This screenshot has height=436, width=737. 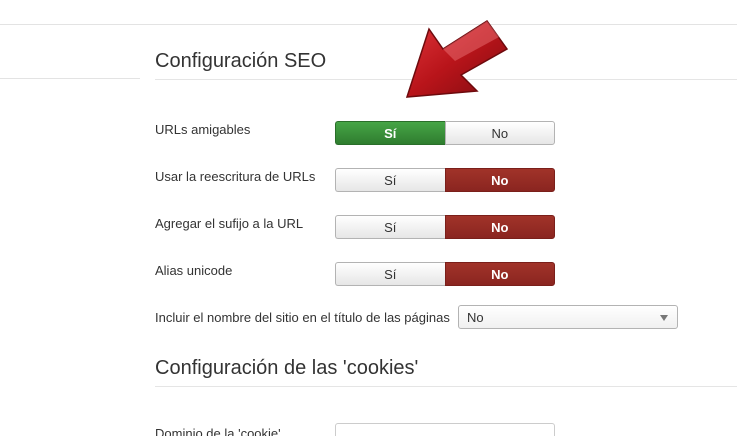 I want to click on cookie-domain-input, so click(x=445, y=429).